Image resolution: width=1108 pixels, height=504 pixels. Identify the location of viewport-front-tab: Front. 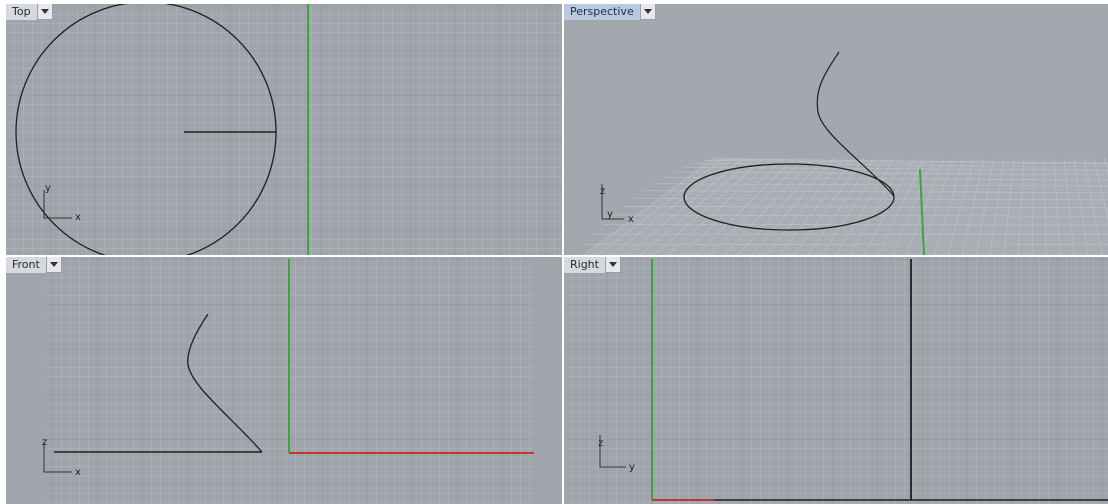
(34, 265).